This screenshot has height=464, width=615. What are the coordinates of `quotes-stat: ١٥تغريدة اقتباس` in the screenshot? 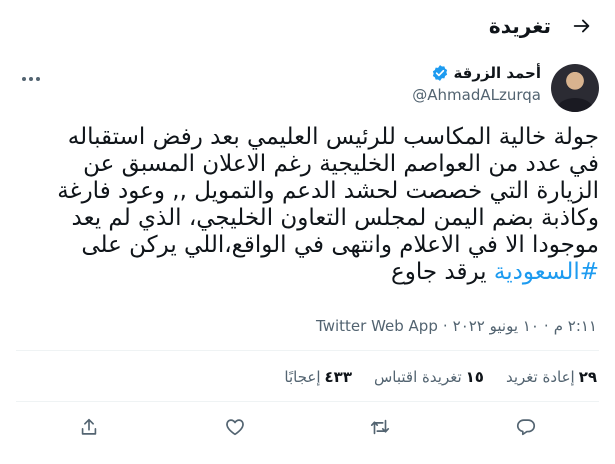 It's located at (429, 377).